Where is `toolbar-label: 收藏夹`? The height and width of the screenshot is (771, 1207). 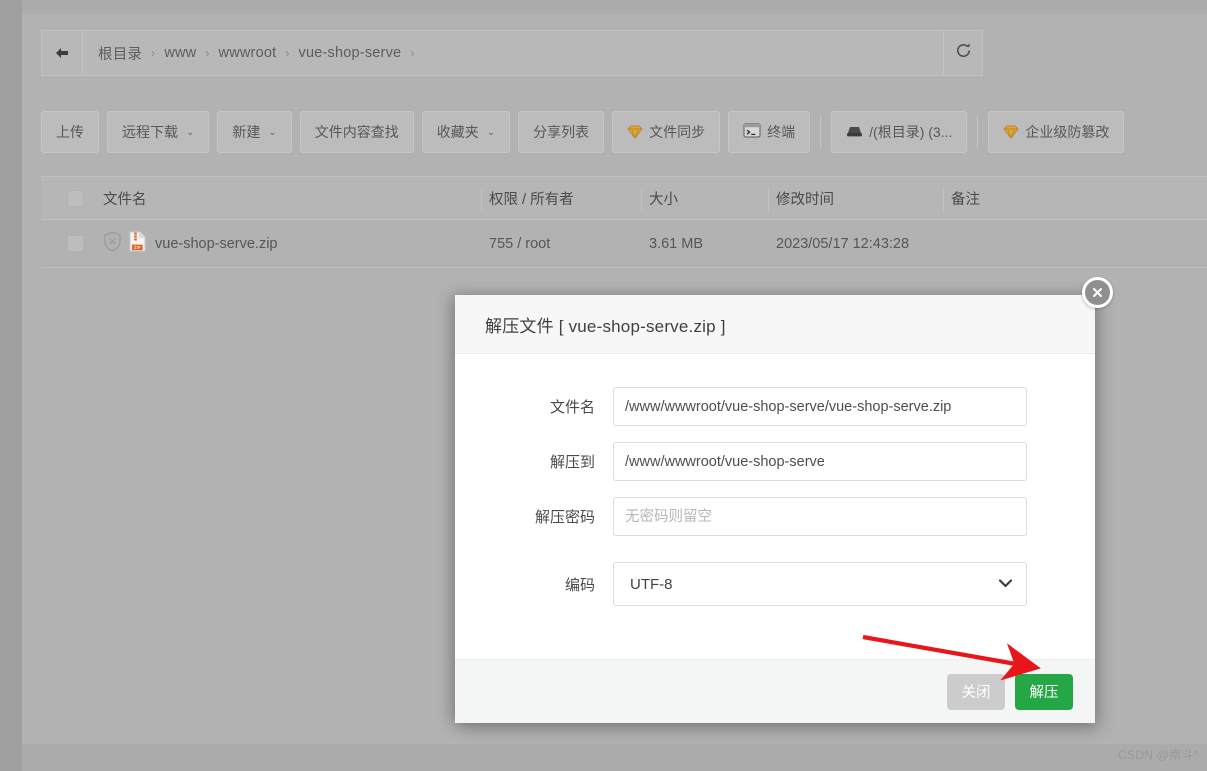 toolbar-label: 收藏夹 is located at coordinates (457, 132).